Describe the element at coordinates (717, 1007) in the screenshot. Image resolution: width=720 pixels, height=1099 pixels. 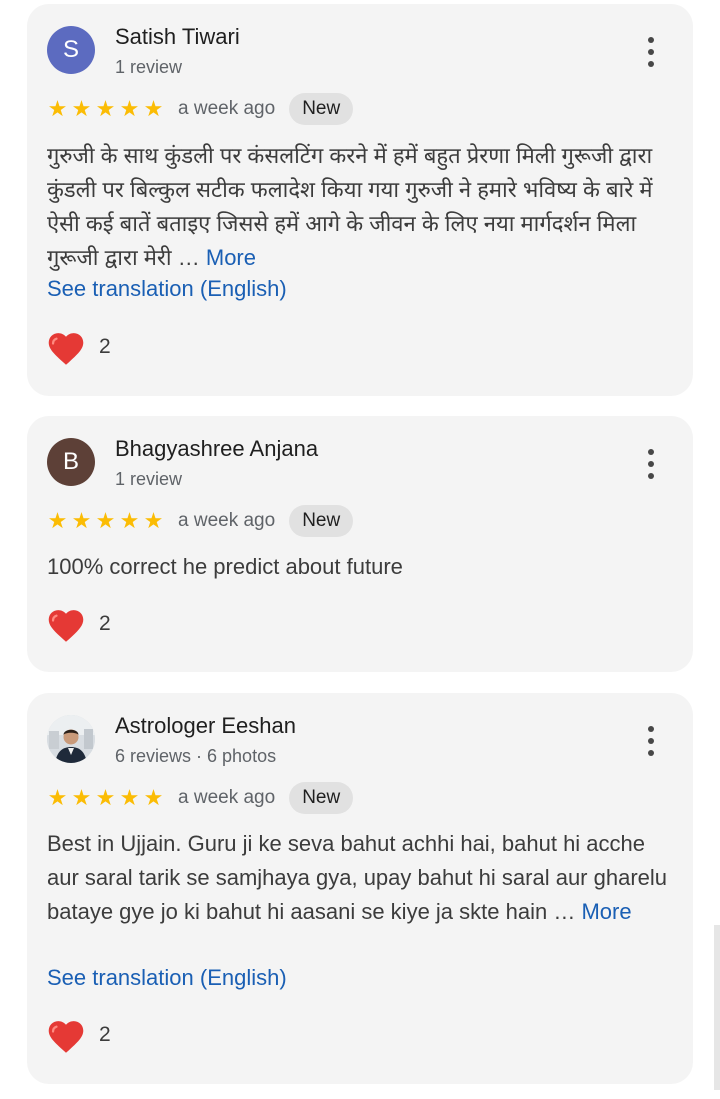
I see `scrollbar` at that location.